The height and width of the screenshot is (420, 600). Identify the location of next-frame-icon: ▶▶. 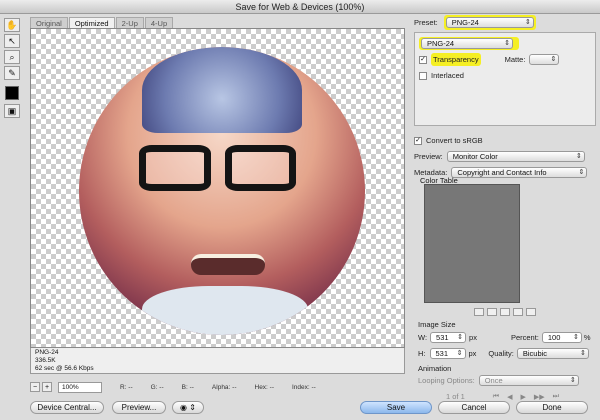
(539, 397).